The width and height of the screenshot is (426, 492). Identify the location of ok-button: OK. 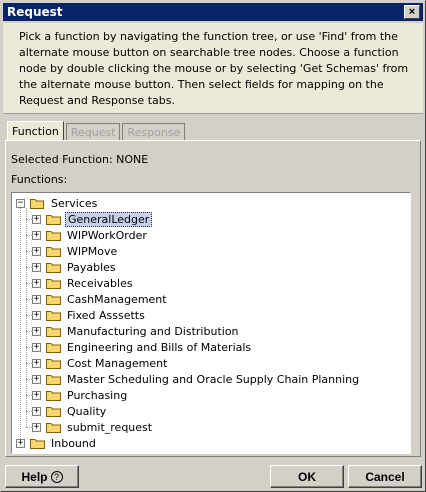
(307, 476).